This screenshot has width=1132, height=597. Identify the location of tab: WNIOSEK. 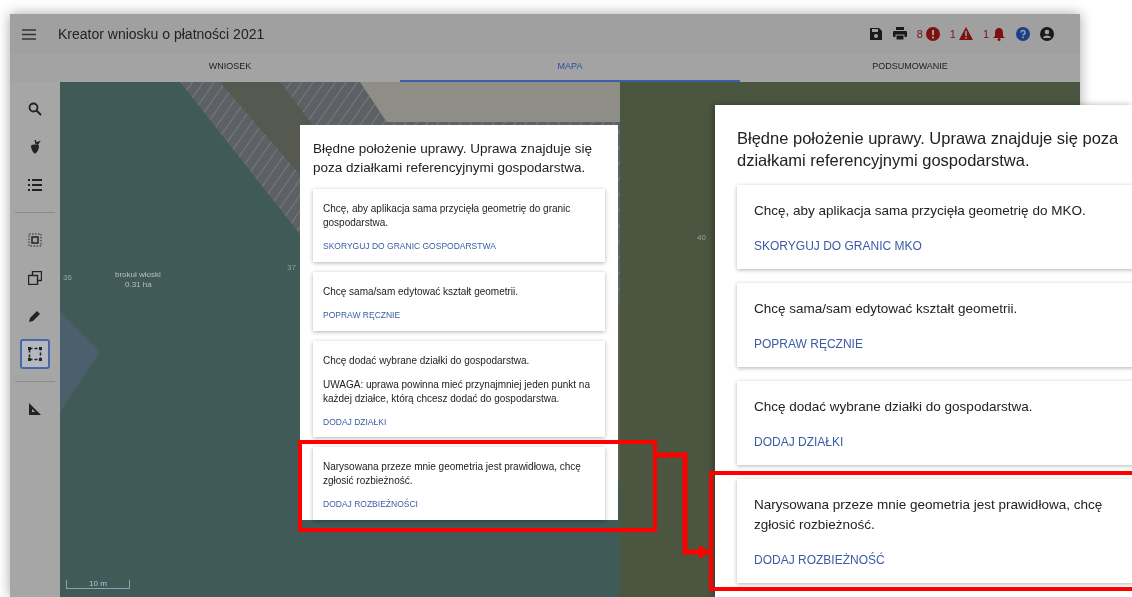
(230, 68).